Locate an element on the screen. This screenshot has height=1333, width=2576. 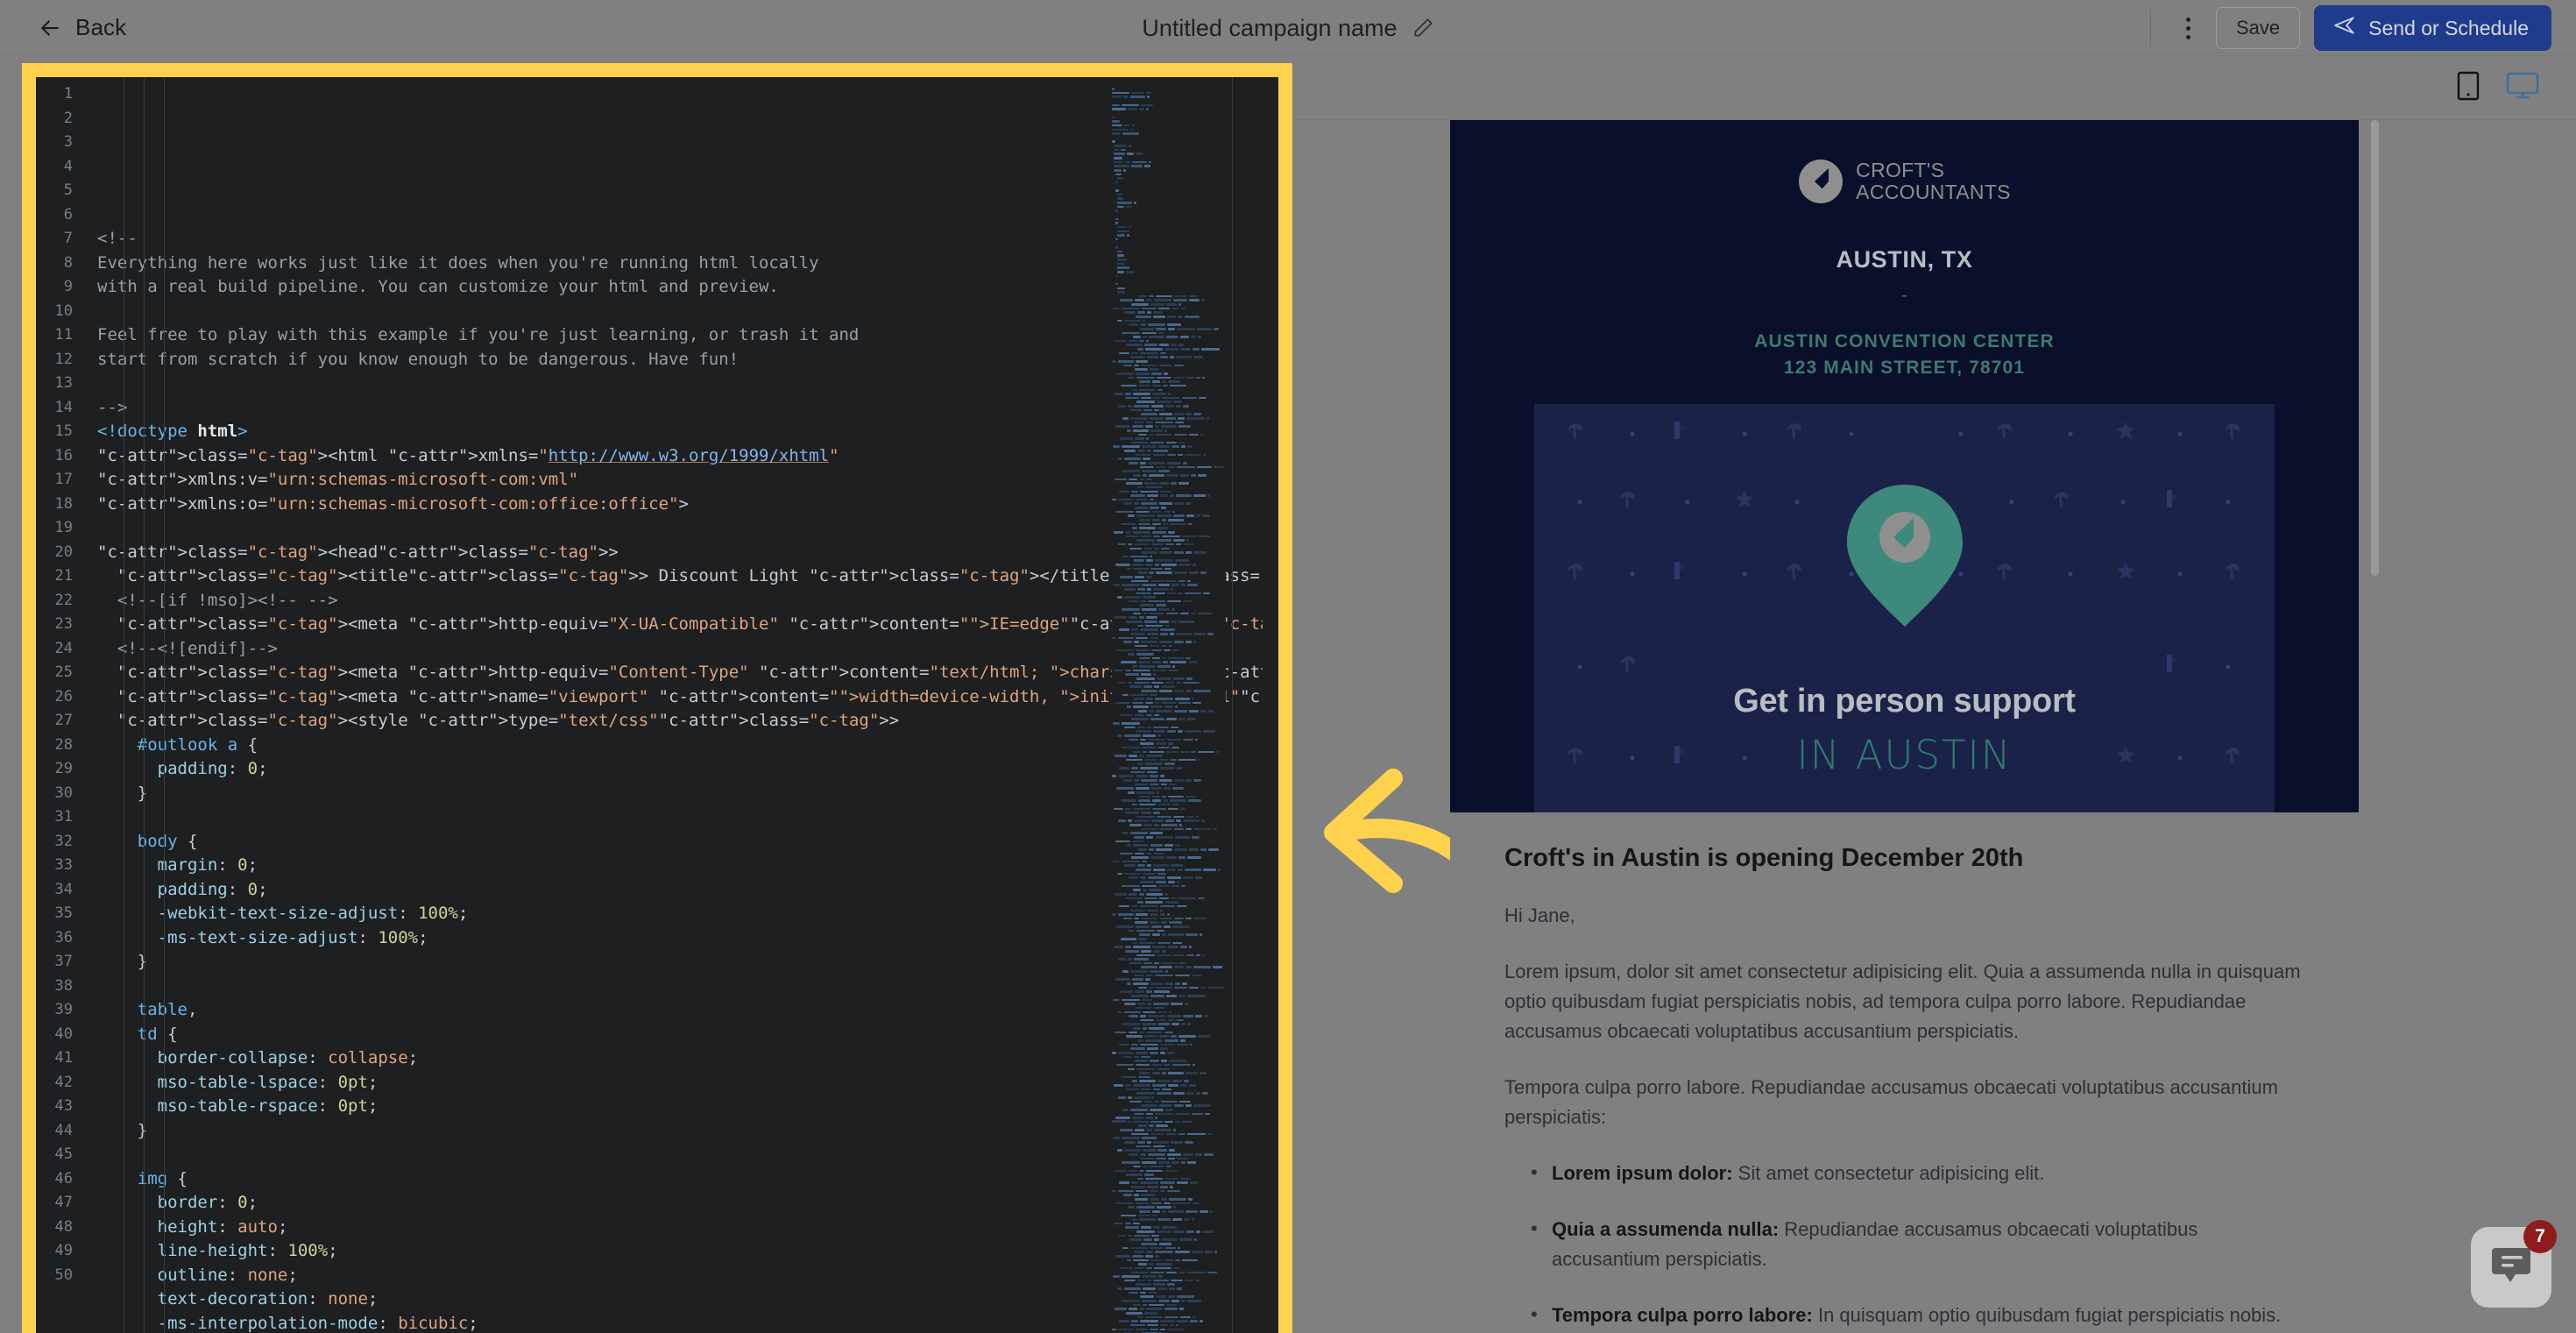
line-number: 13 is located at coordinates (63, 383).